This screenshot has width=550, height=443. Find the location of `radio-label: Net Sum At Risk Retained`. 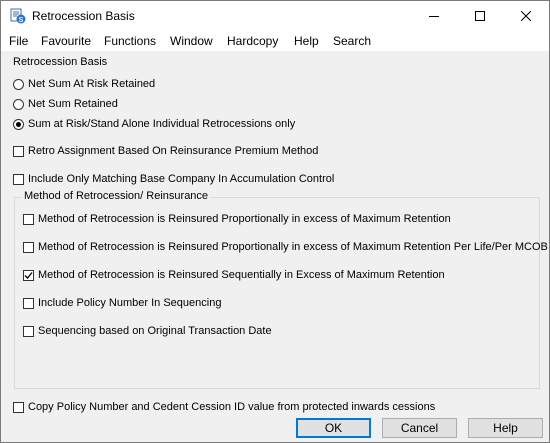

radio-label: Net Sum At Risk Retained is located at coordinates (92, 84).